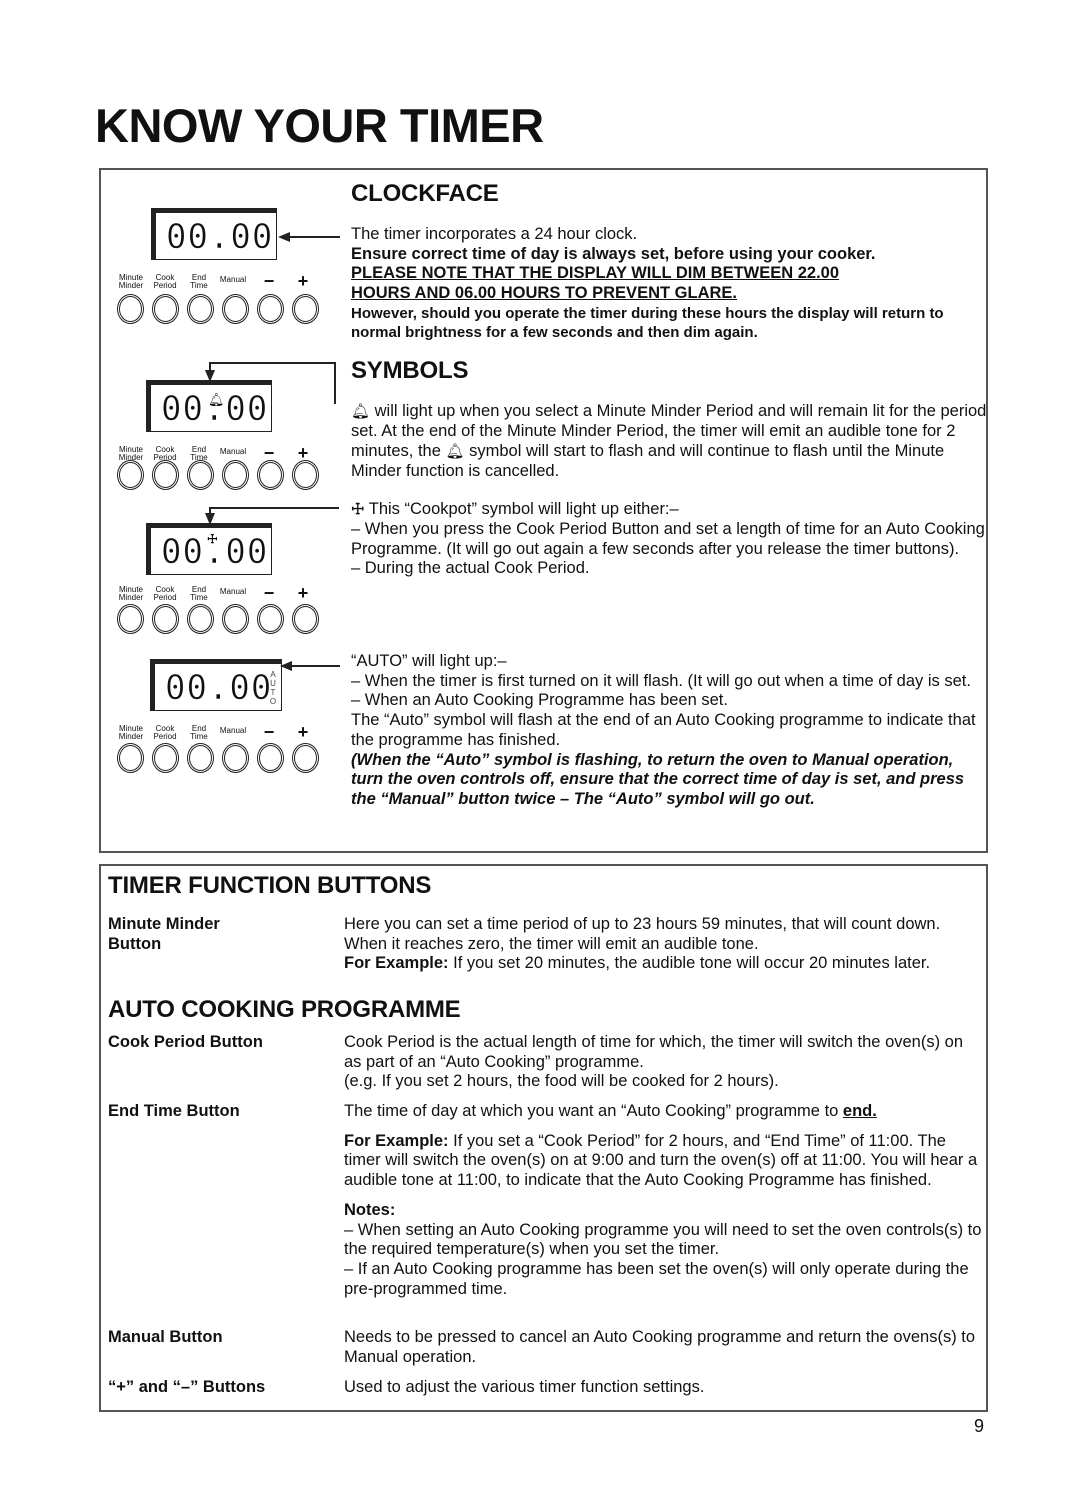 This screenshot has height=1510, width=1080. I want to click on symbols-heading: SYMBOLS, so click(410, 370).